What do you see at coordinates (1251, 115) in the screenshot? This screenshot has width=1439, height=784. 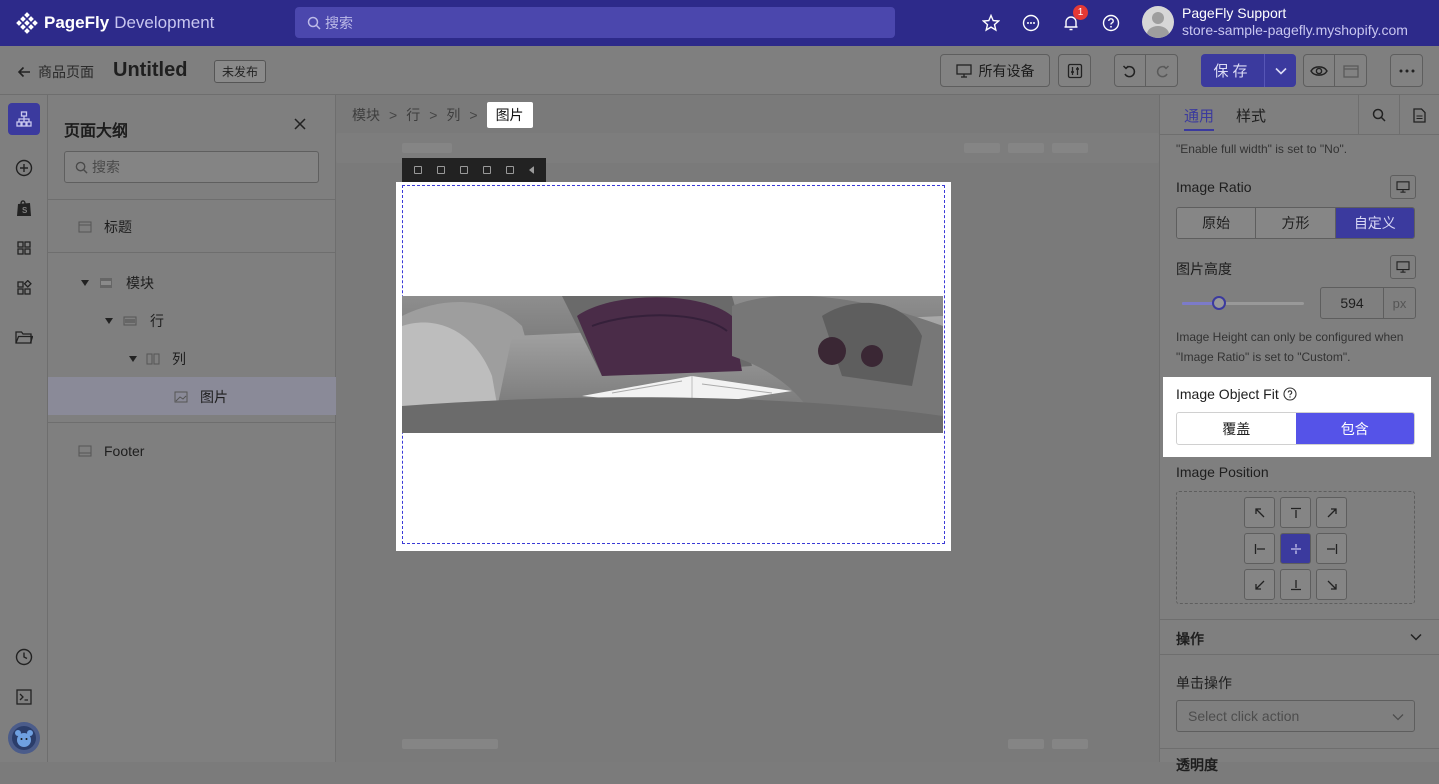 I see `tab-style: 样式` at bounding box center [1251, 115].